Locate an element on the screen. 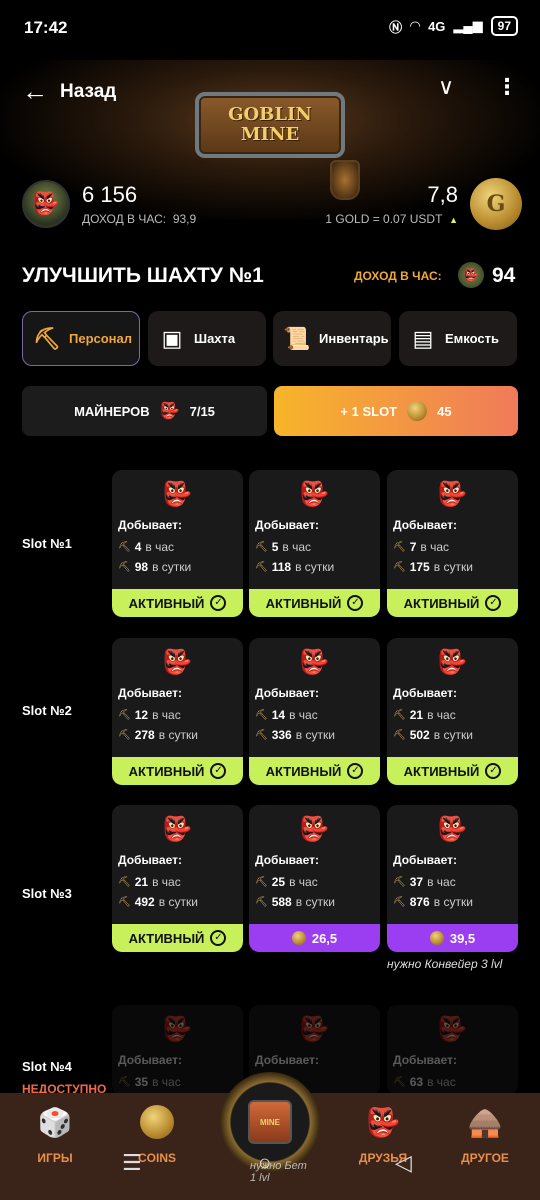 The image size is (540, 1200). nav-games: 🎲 ИГРЫ is located at coordinates (55, 1135).